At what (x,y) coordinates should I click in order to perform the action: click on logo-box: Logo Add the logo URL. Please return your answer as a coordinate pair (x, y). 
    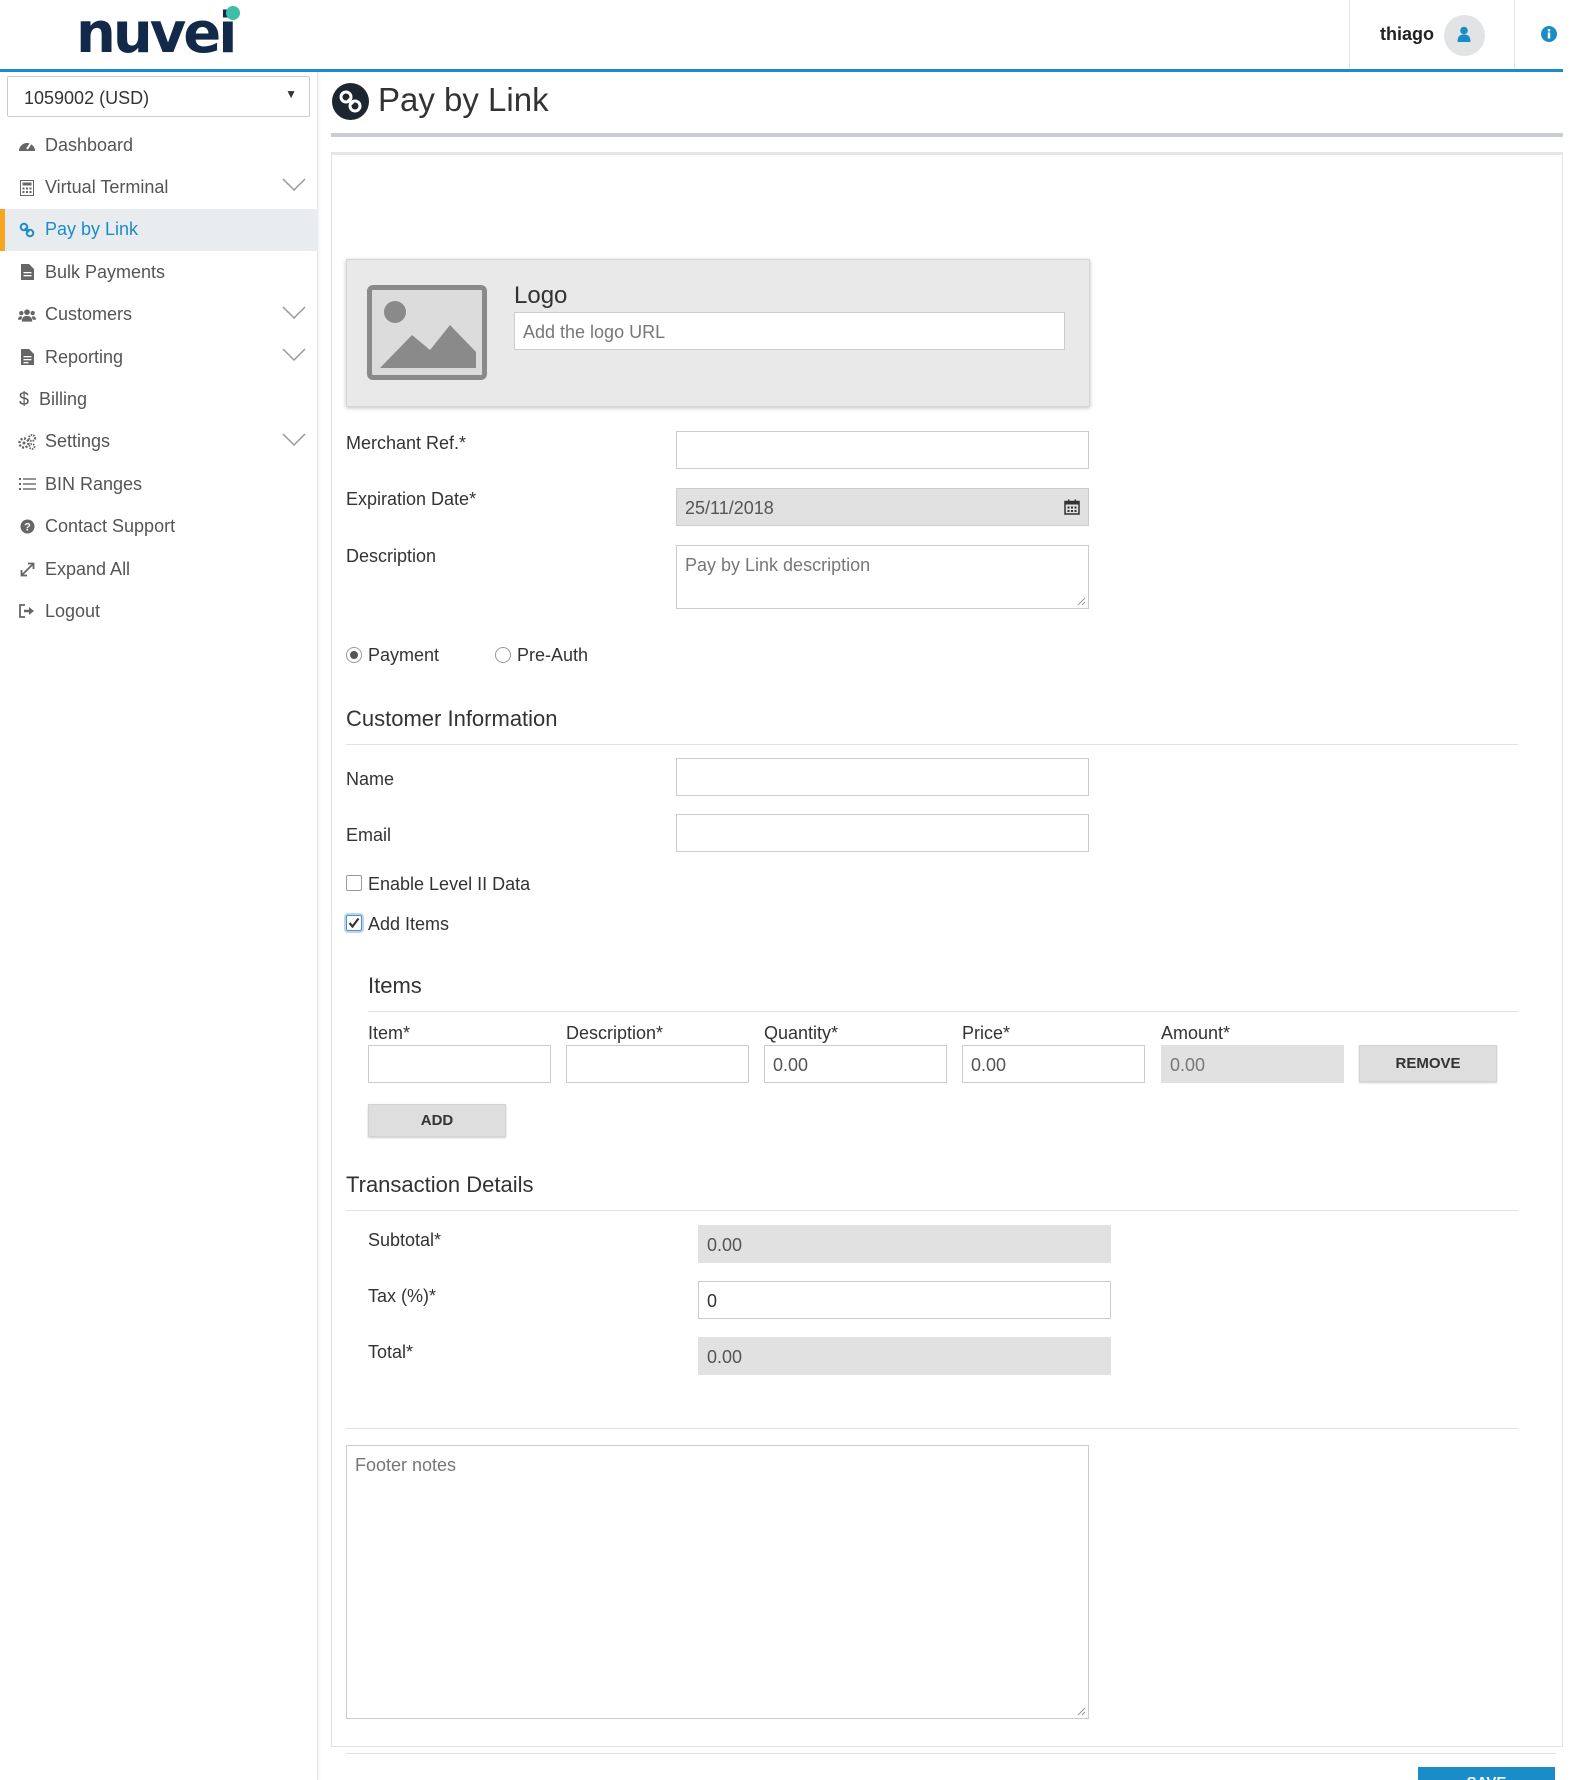
    Looking at the image, I should click on (718, 333).